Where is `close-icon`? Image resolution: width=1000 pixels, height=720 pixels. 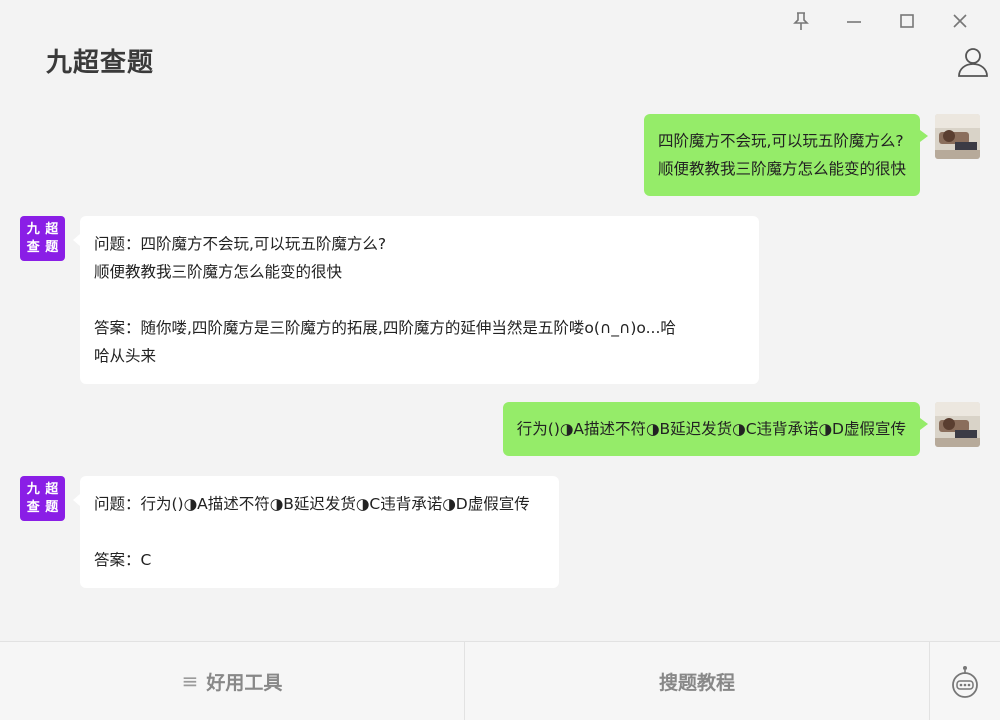
close-icon is located at coordinates (959, 21).